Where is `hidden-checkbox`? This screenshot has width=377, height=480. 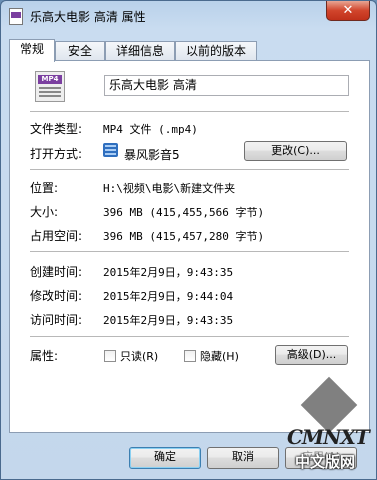
hidden-checkbox is located at coordinates (190, 356).